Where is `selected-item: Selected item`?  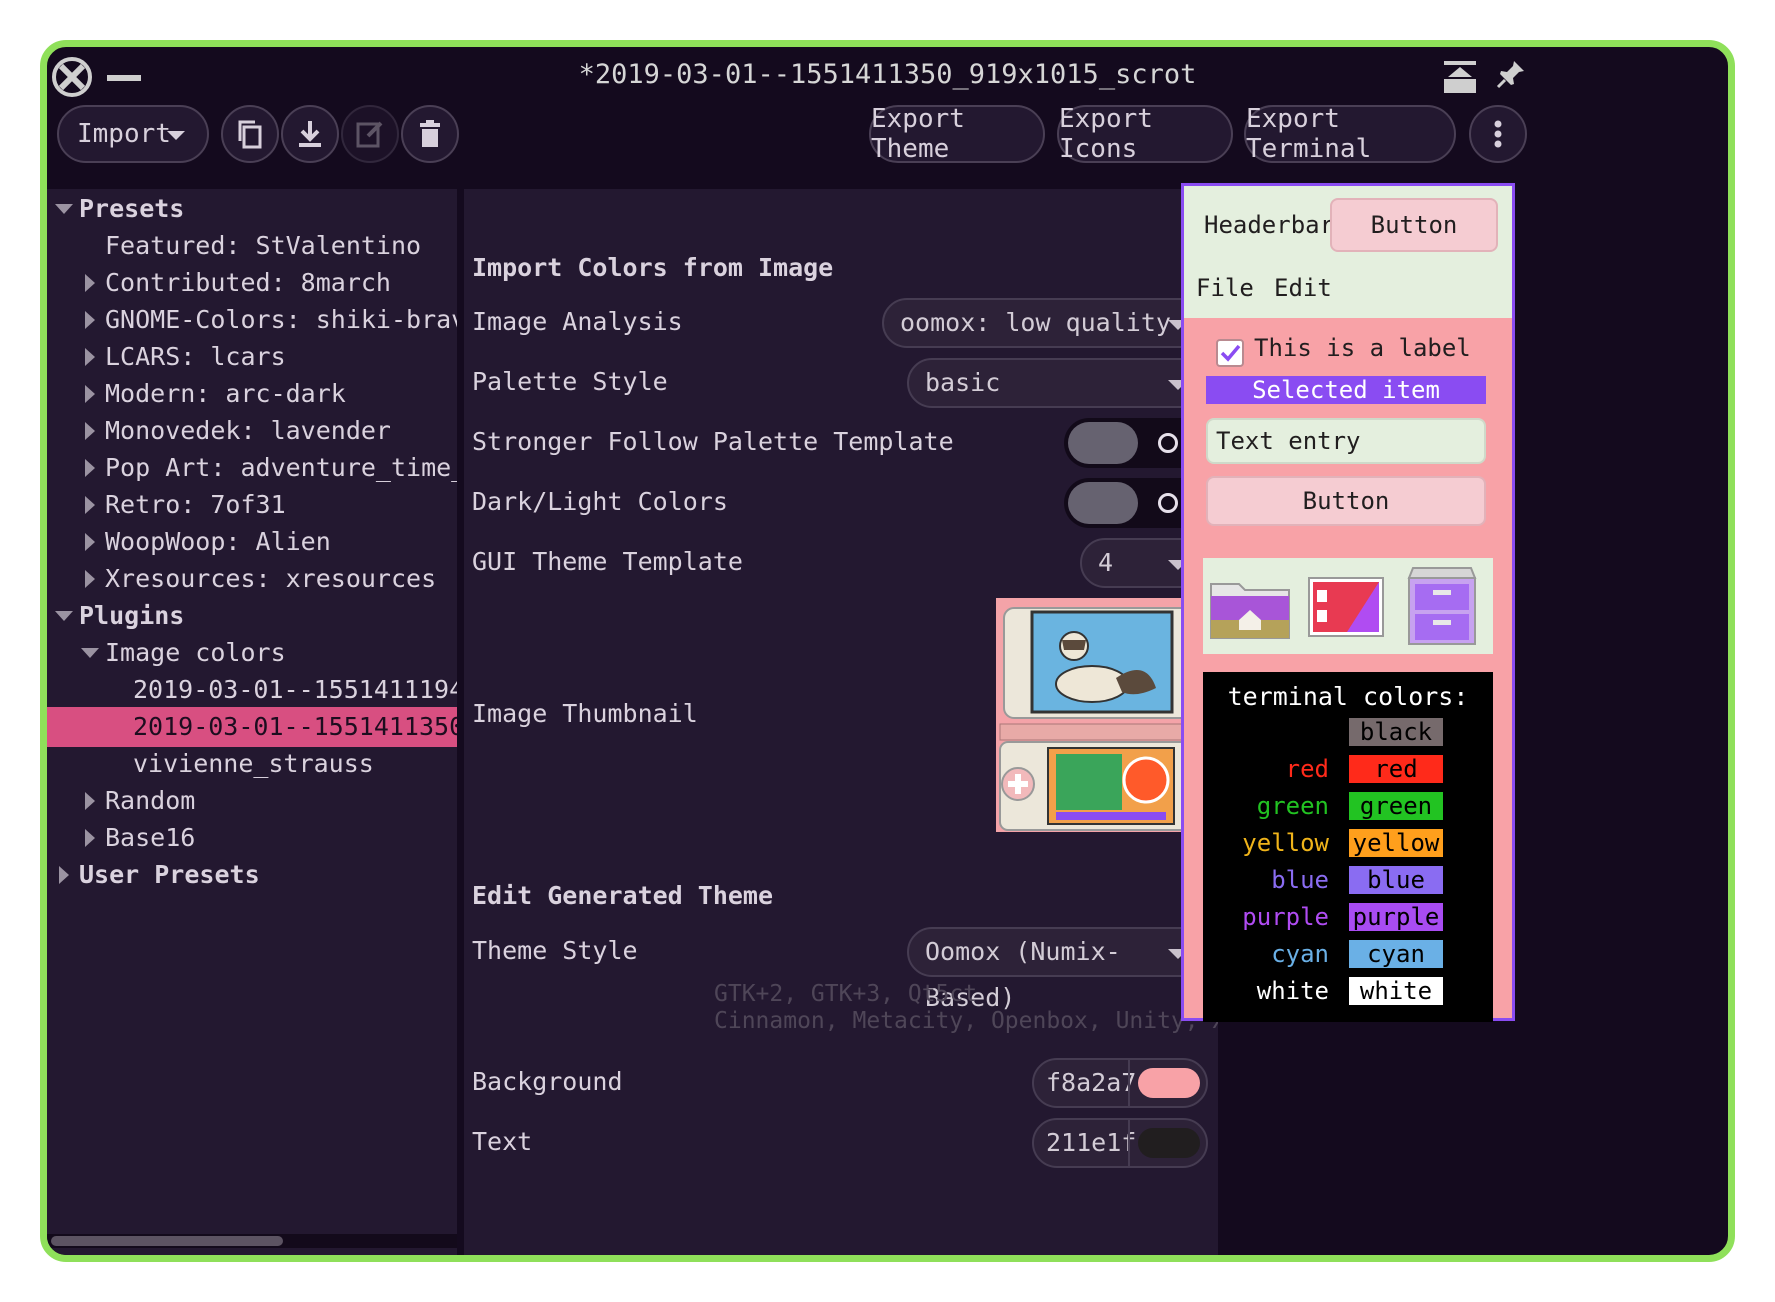
selected-item: Selected item is located at coordinates (1346, 390).